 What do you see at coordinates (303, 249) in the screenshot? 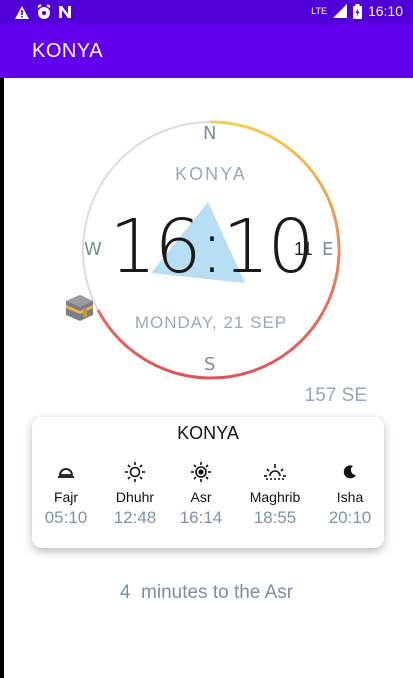
I see `compass-degree: 11` at bounding box center [303, 249].